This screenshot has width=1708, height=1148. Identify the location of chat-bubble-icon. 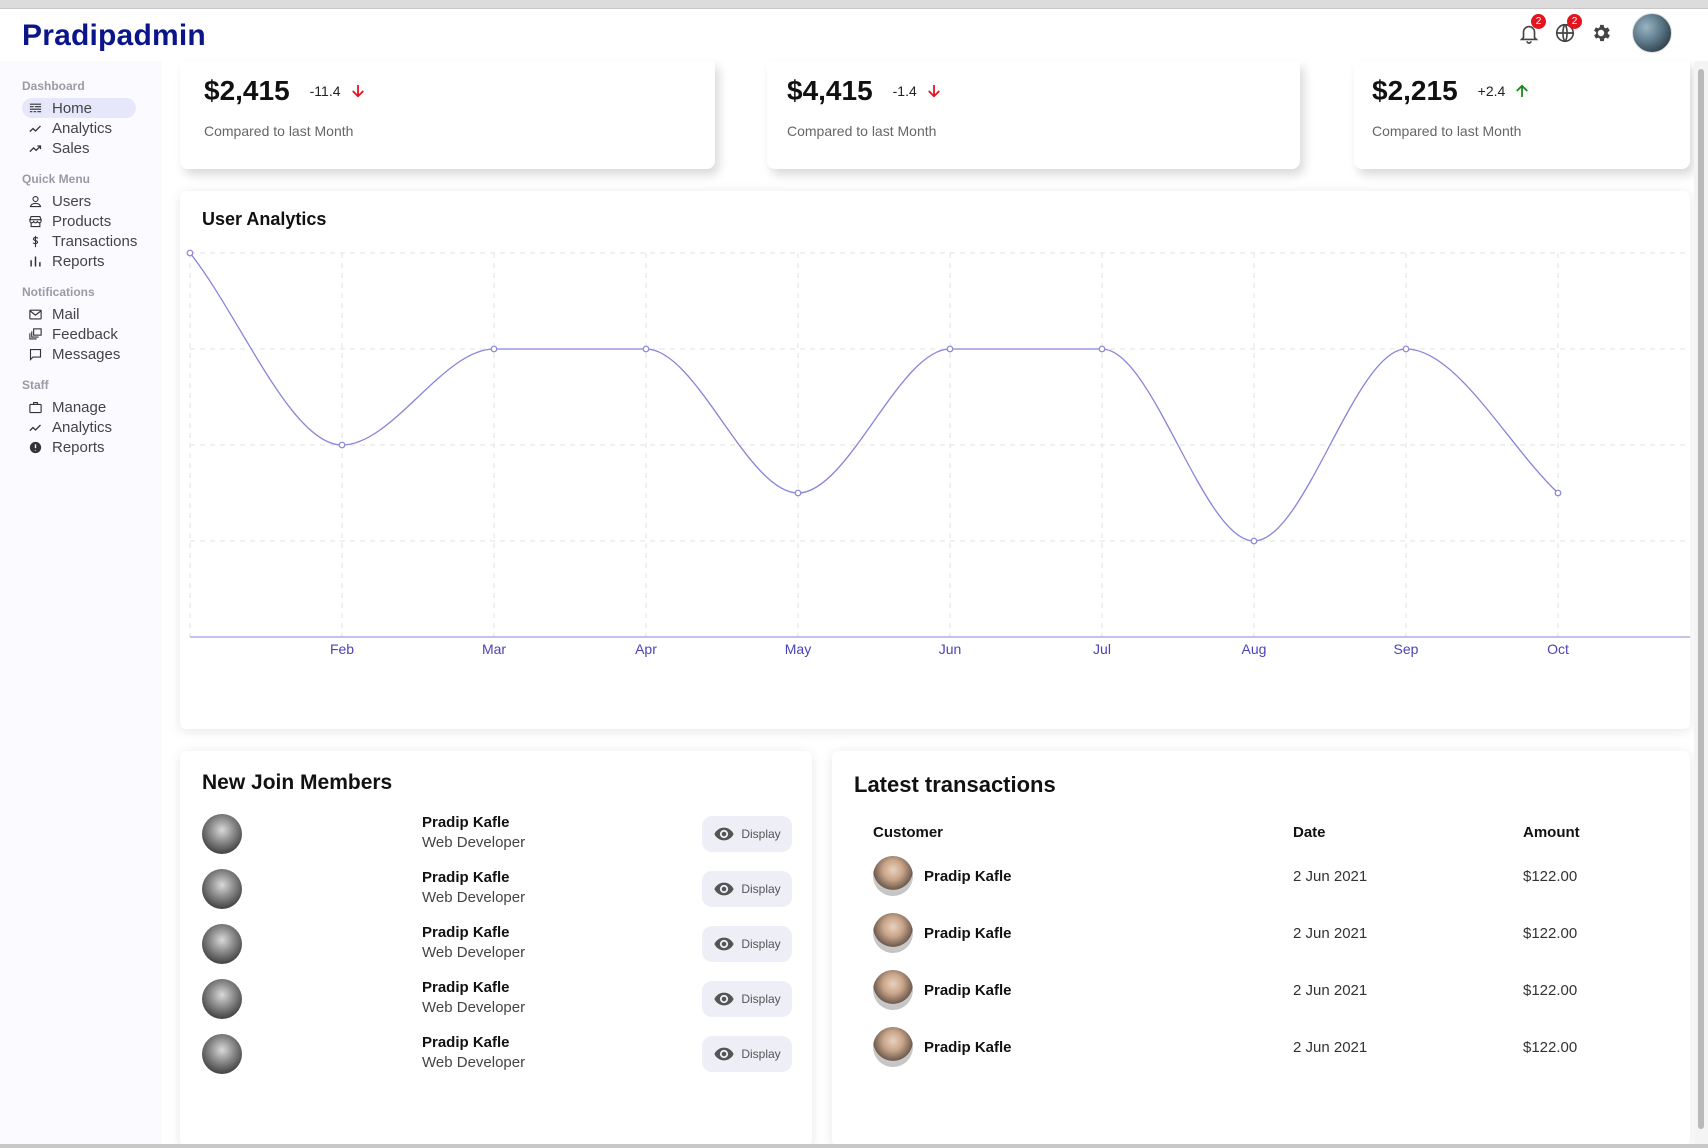
(34, 354).